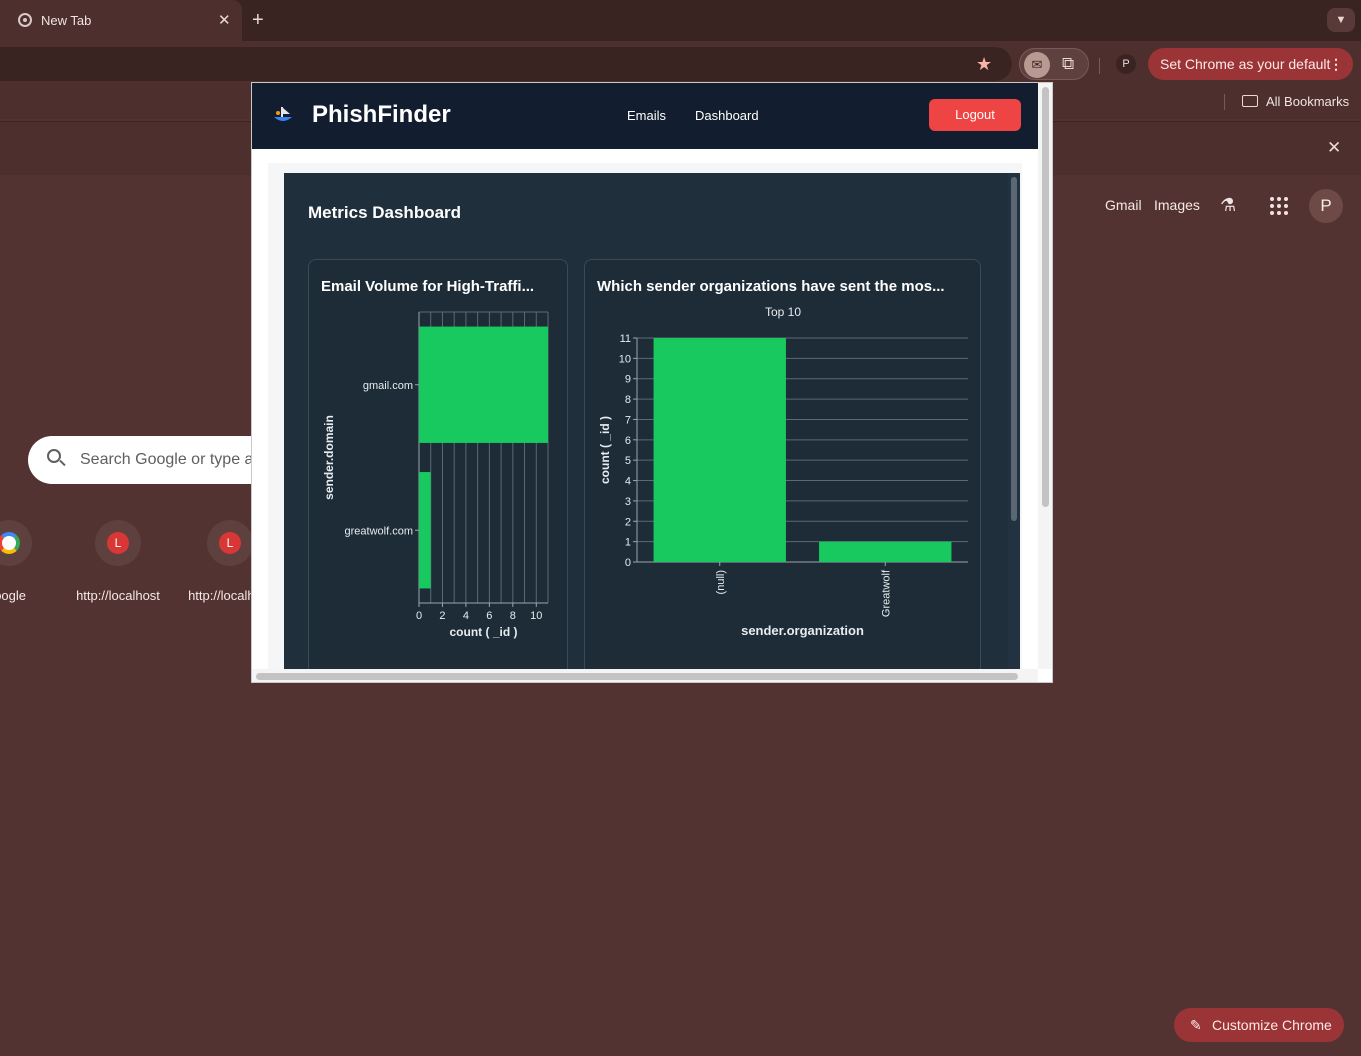  I want to click on y-tick-label: 8, so click(628, 400).